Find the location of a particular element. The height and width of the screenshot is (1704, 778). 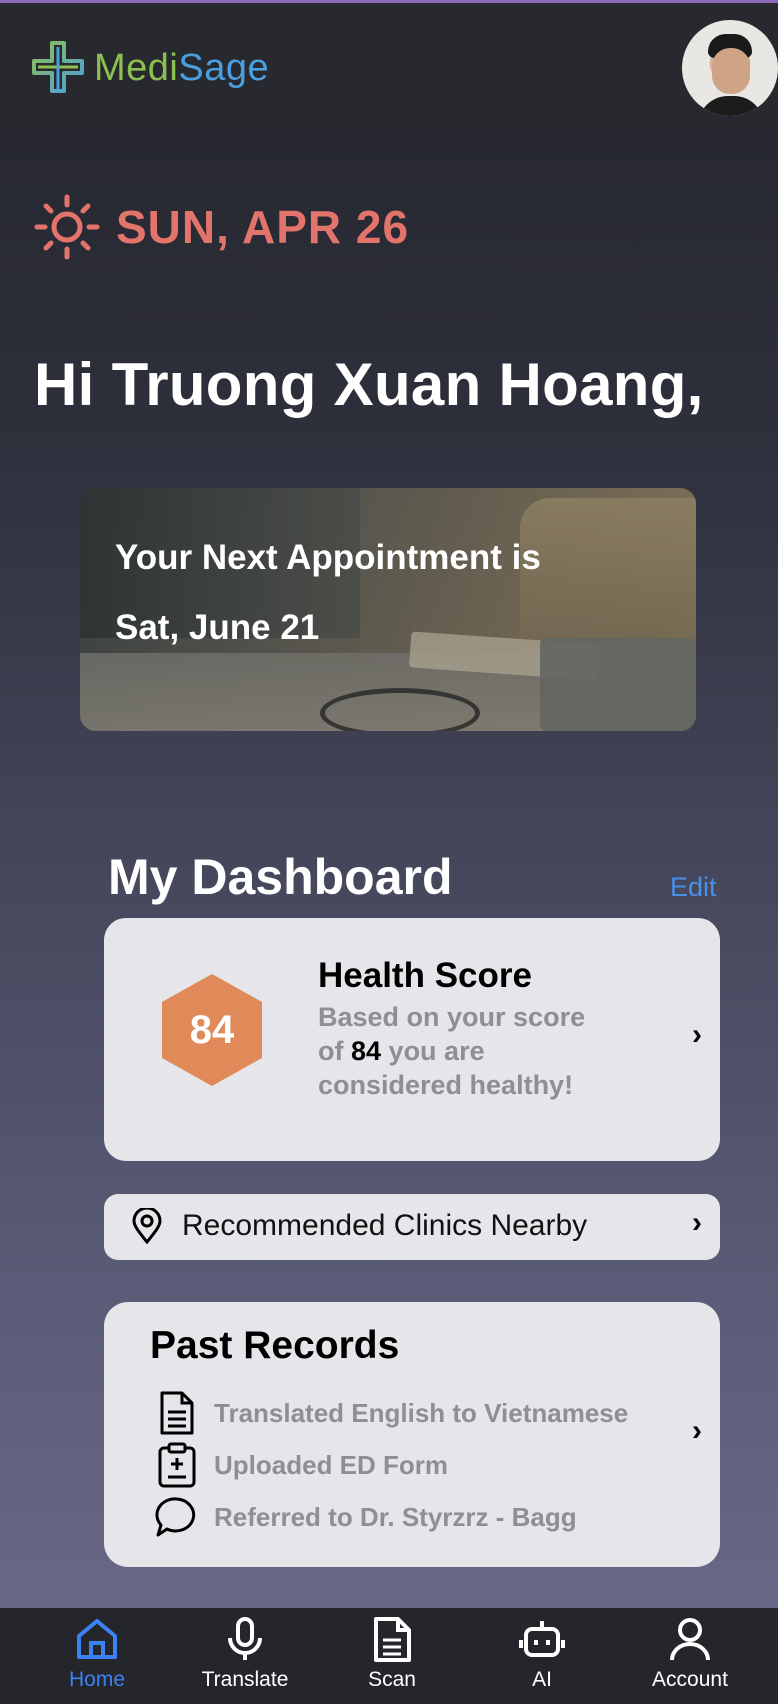

record-label: Referred to Dr. Styrzrz - Bagg is located at coordinates (395, 1516).